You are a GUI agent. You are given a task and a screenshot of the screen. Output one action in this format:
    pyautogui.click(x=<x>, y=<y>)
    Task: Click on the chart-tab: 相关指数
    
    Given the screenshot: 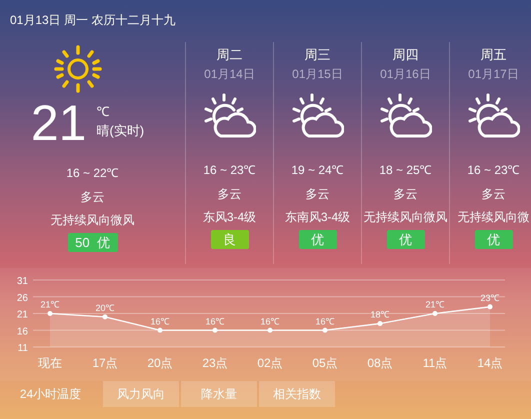 What is the action you would take?
    pyautogui.click(x=297, y=394)
    